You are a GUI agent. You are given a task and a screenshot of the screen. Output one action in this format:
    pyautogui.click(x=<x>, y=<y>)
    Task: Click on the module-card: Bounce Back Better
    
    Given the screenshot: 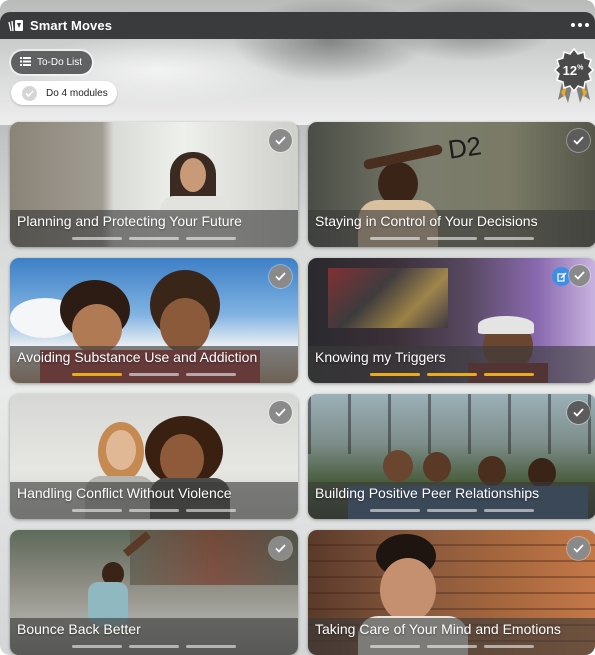 What is the action you would take?
    pyautogui.click(x=154, y=592)
    